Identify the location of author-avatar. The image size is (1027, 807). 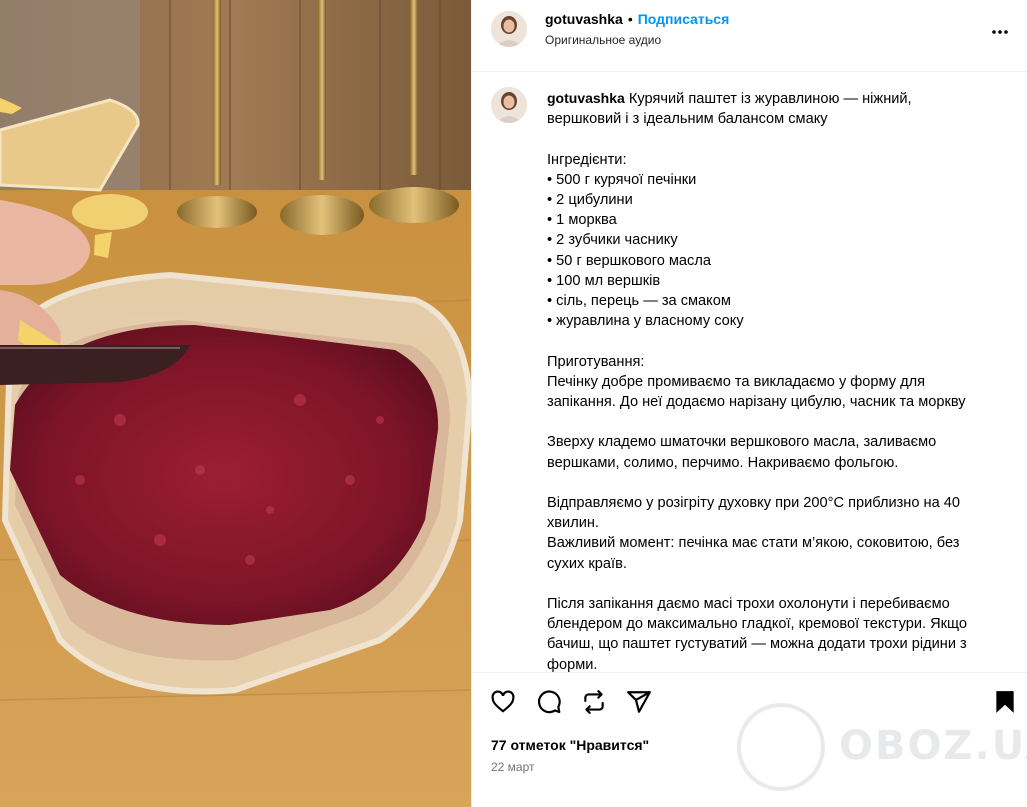
(509, 29).